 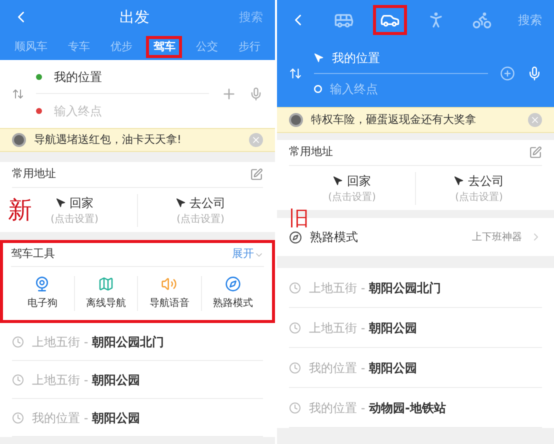 I want to click on webcam-icon, so click(x=42, y=284).